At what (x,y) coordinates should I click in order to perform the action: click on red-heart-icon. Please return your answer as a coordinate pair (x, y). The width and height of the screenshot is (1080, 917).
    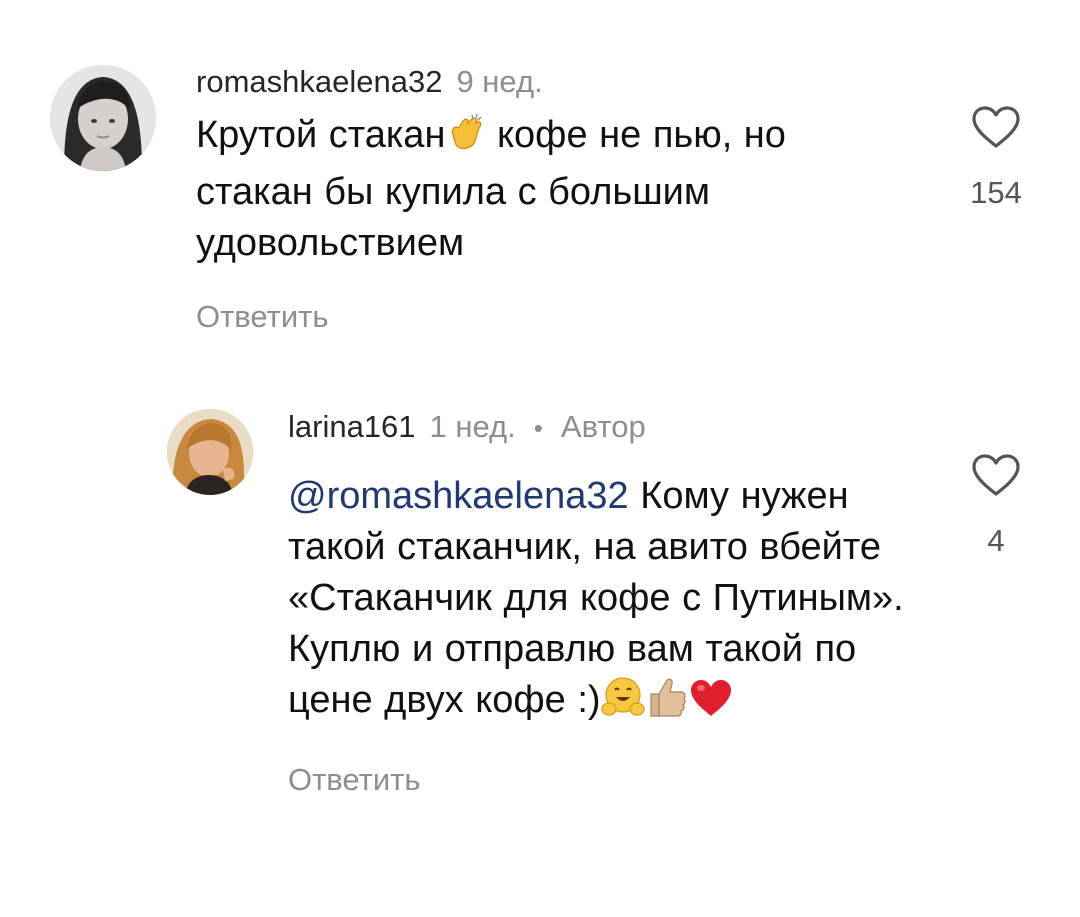
    Looking at the image, I should click on (711, 705).